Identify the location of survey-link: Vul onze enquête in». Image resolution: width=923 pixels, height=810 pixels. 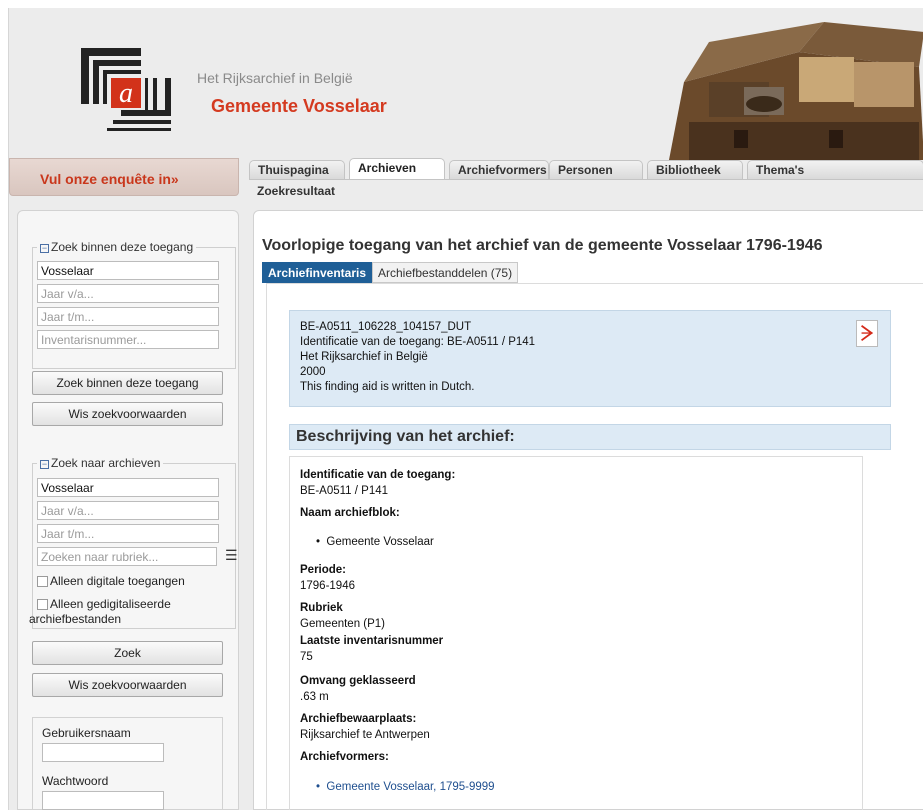
(109, 179).